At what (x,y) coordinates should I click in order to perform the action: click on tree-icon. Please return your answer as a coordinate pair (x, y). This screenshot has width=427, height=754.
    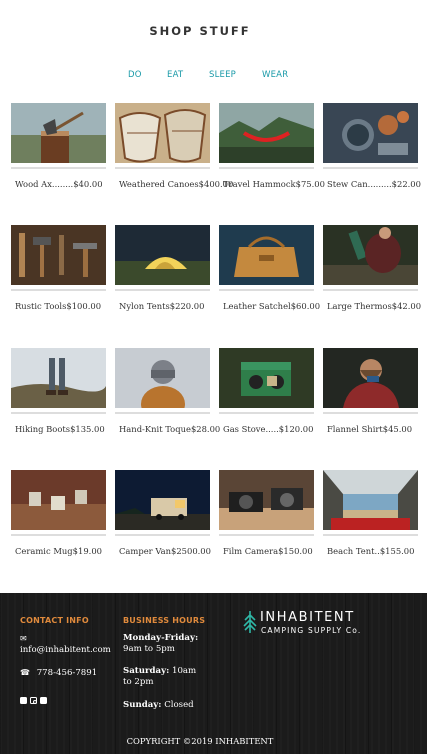
    Looking at the image, I should click on (250, 622).